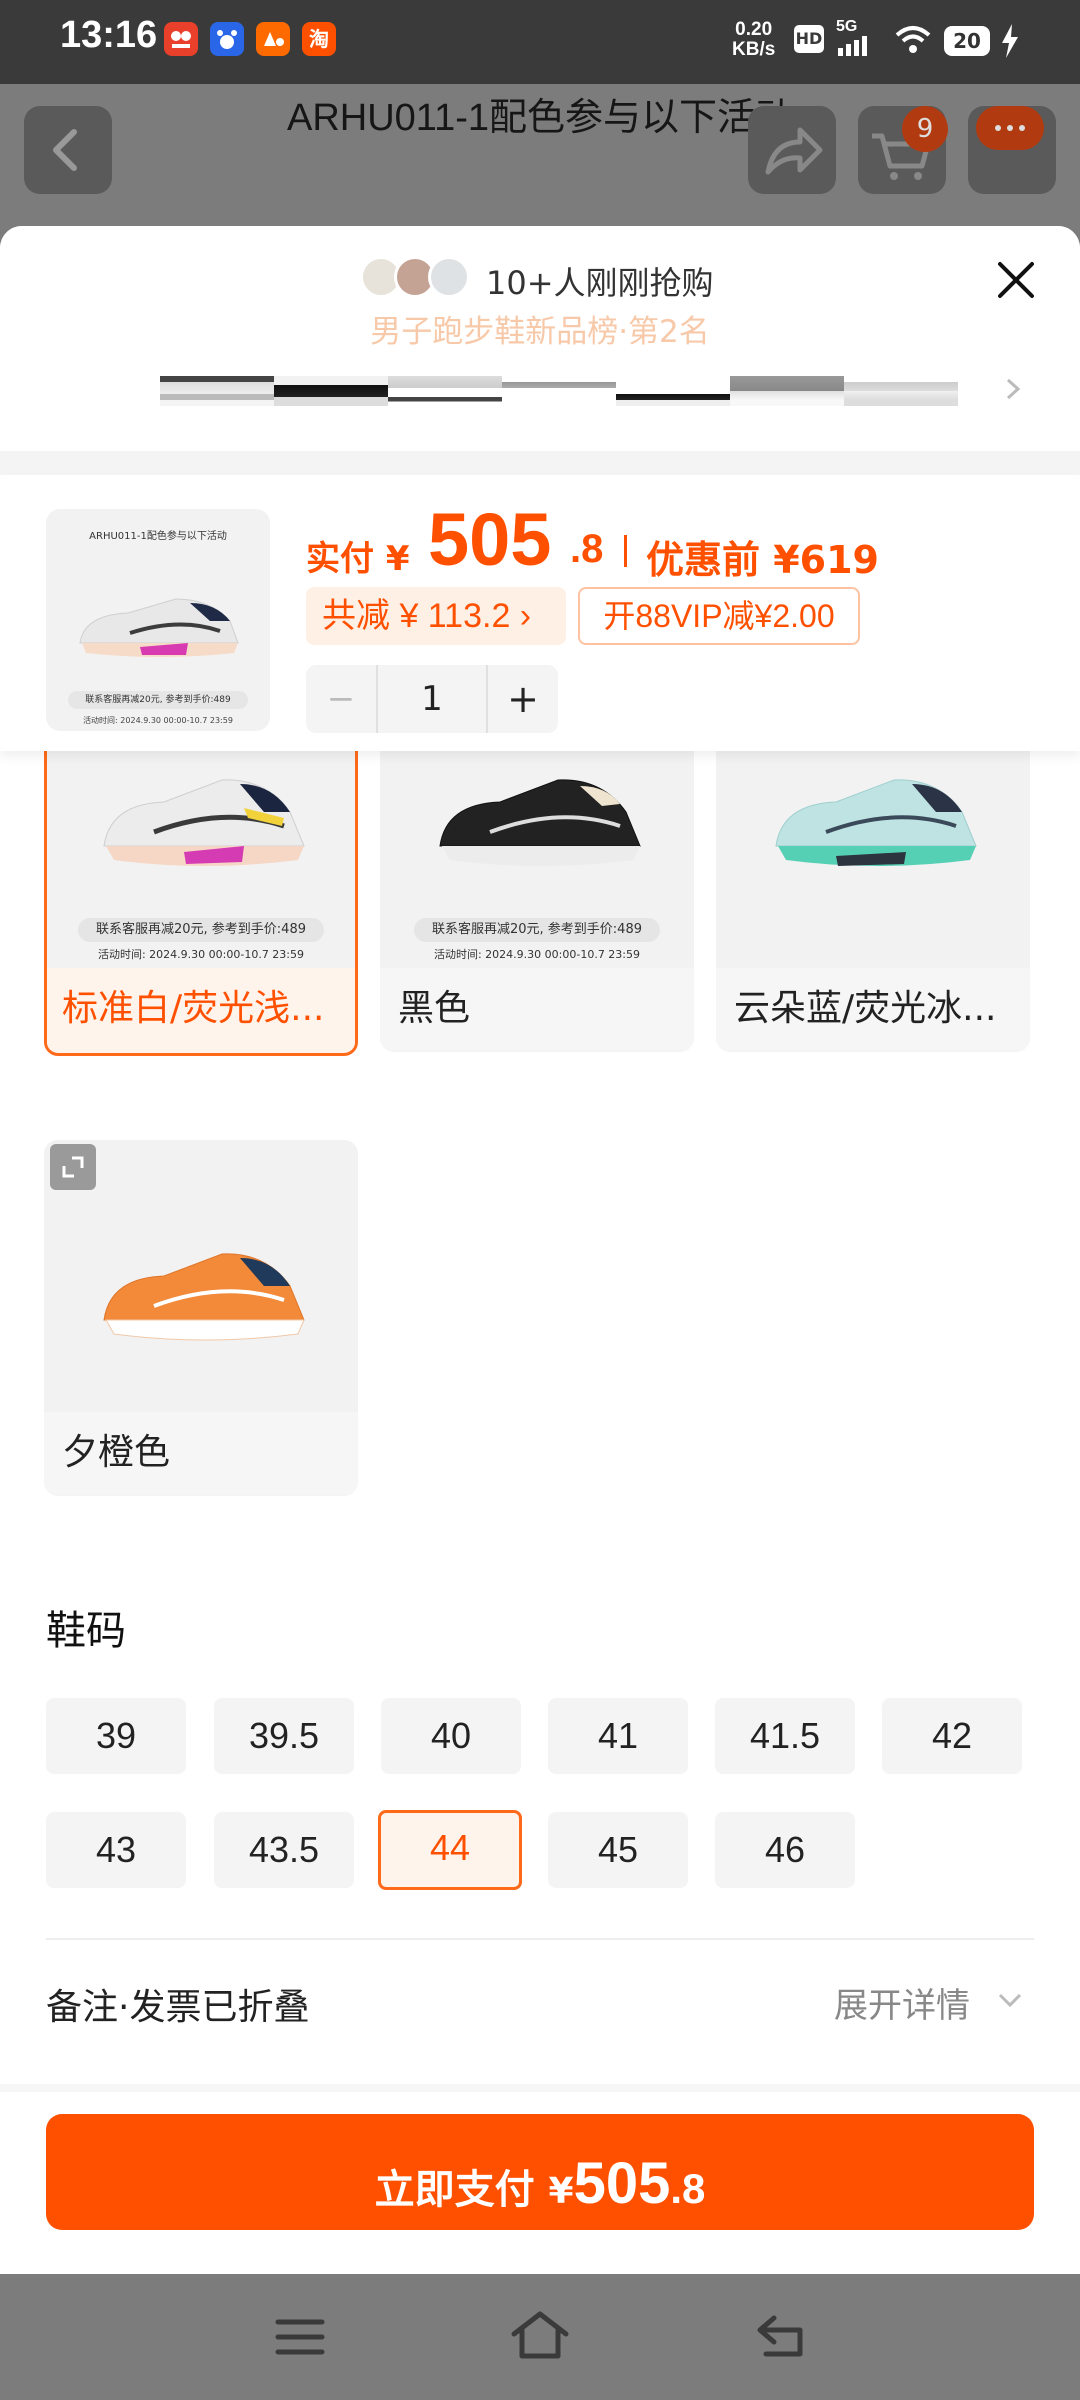 This screenshot has width=1080, height=2400. What do you see at coordinates (284, 1736) in the screenshot?
I see `size-option: 39.5` at bounding box center [284, 1736].